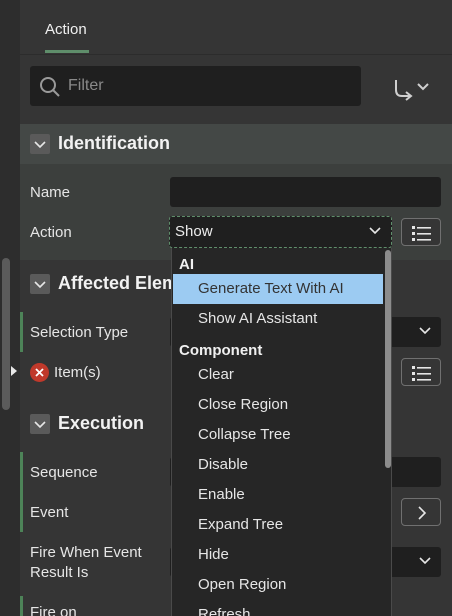 This screenshot has width=452, height=616. Describe the element at coordinates (414, 88) in the screenshot. I see `goto-arrow-icon` at that location.